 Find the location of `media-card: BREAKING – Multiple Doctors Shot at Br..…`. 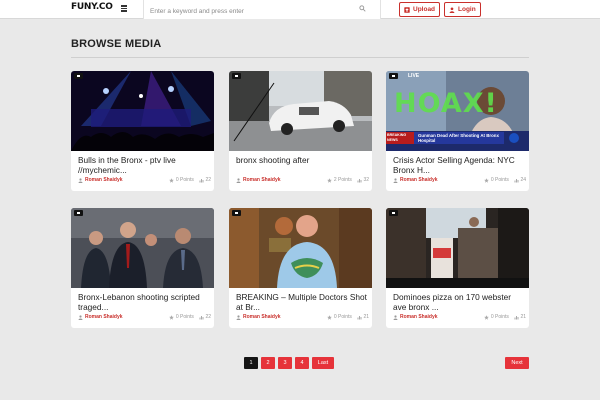

media-card: BREAKING – Multiple Doctors Shot at Br..… is located at coordinates (300, 268).